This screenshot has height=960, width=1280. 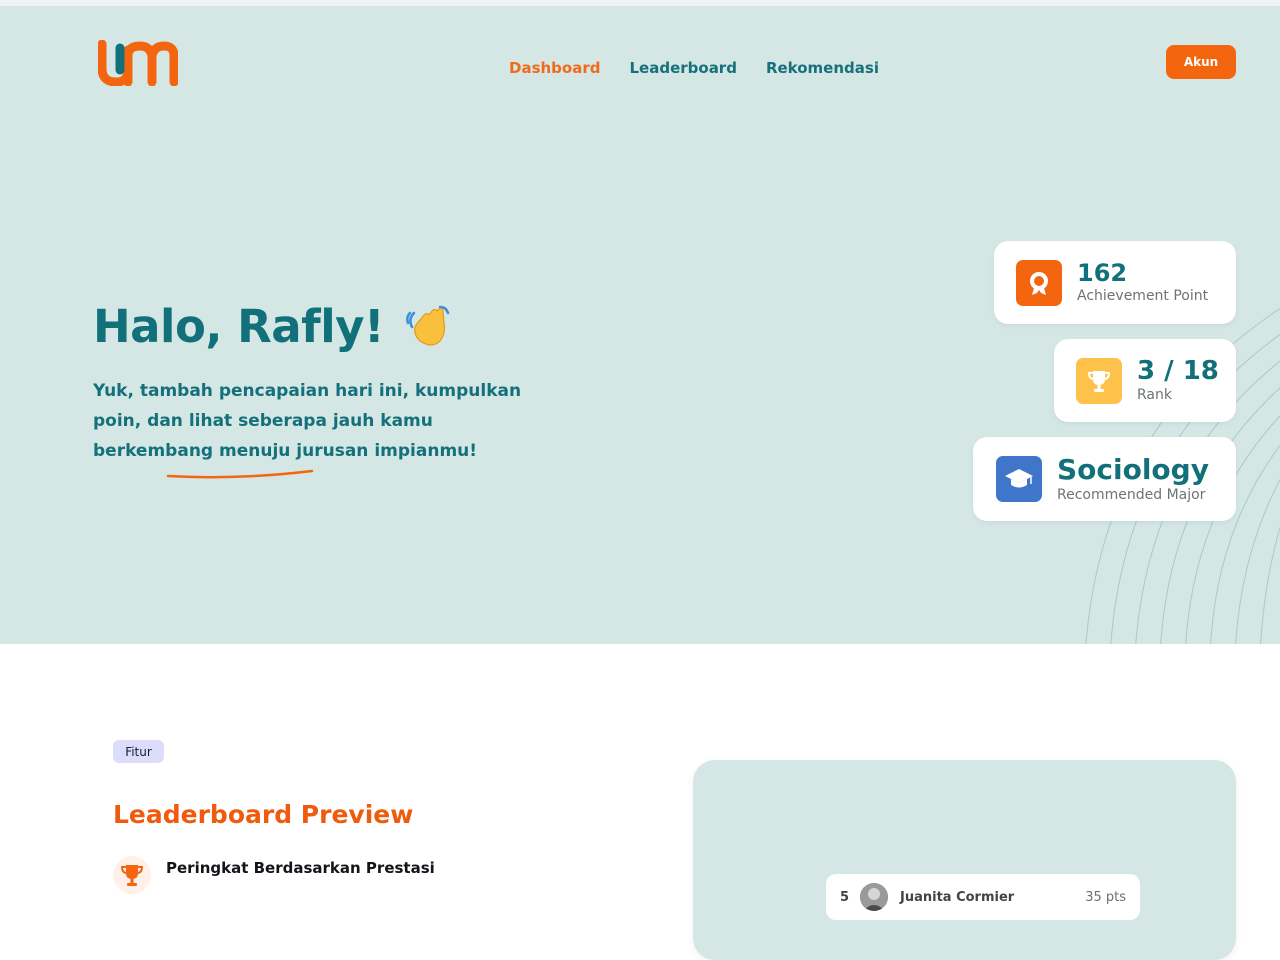 I want to click on achievement-points-label: Achievement Point, so click(x=1143, y=296).